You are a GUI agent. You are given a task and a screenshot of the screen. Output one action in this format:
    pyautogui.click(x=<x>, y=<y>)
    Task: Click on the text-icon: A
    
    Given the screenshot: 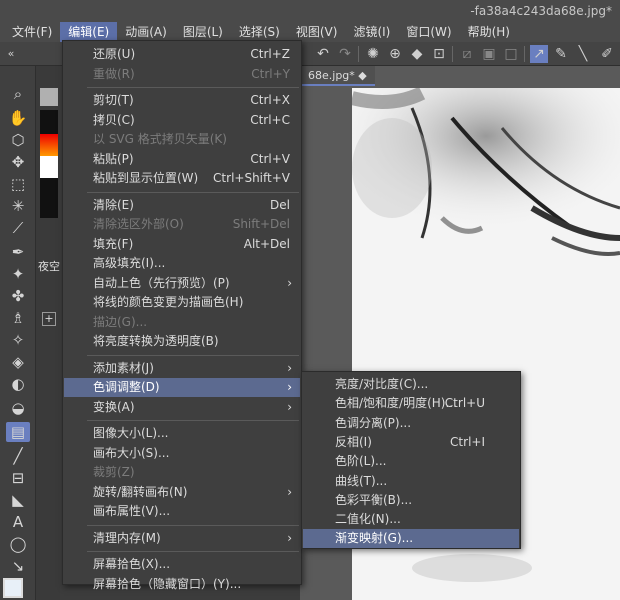 What is the action you would take?
    pyautogui.click(x=18, y=522)
    